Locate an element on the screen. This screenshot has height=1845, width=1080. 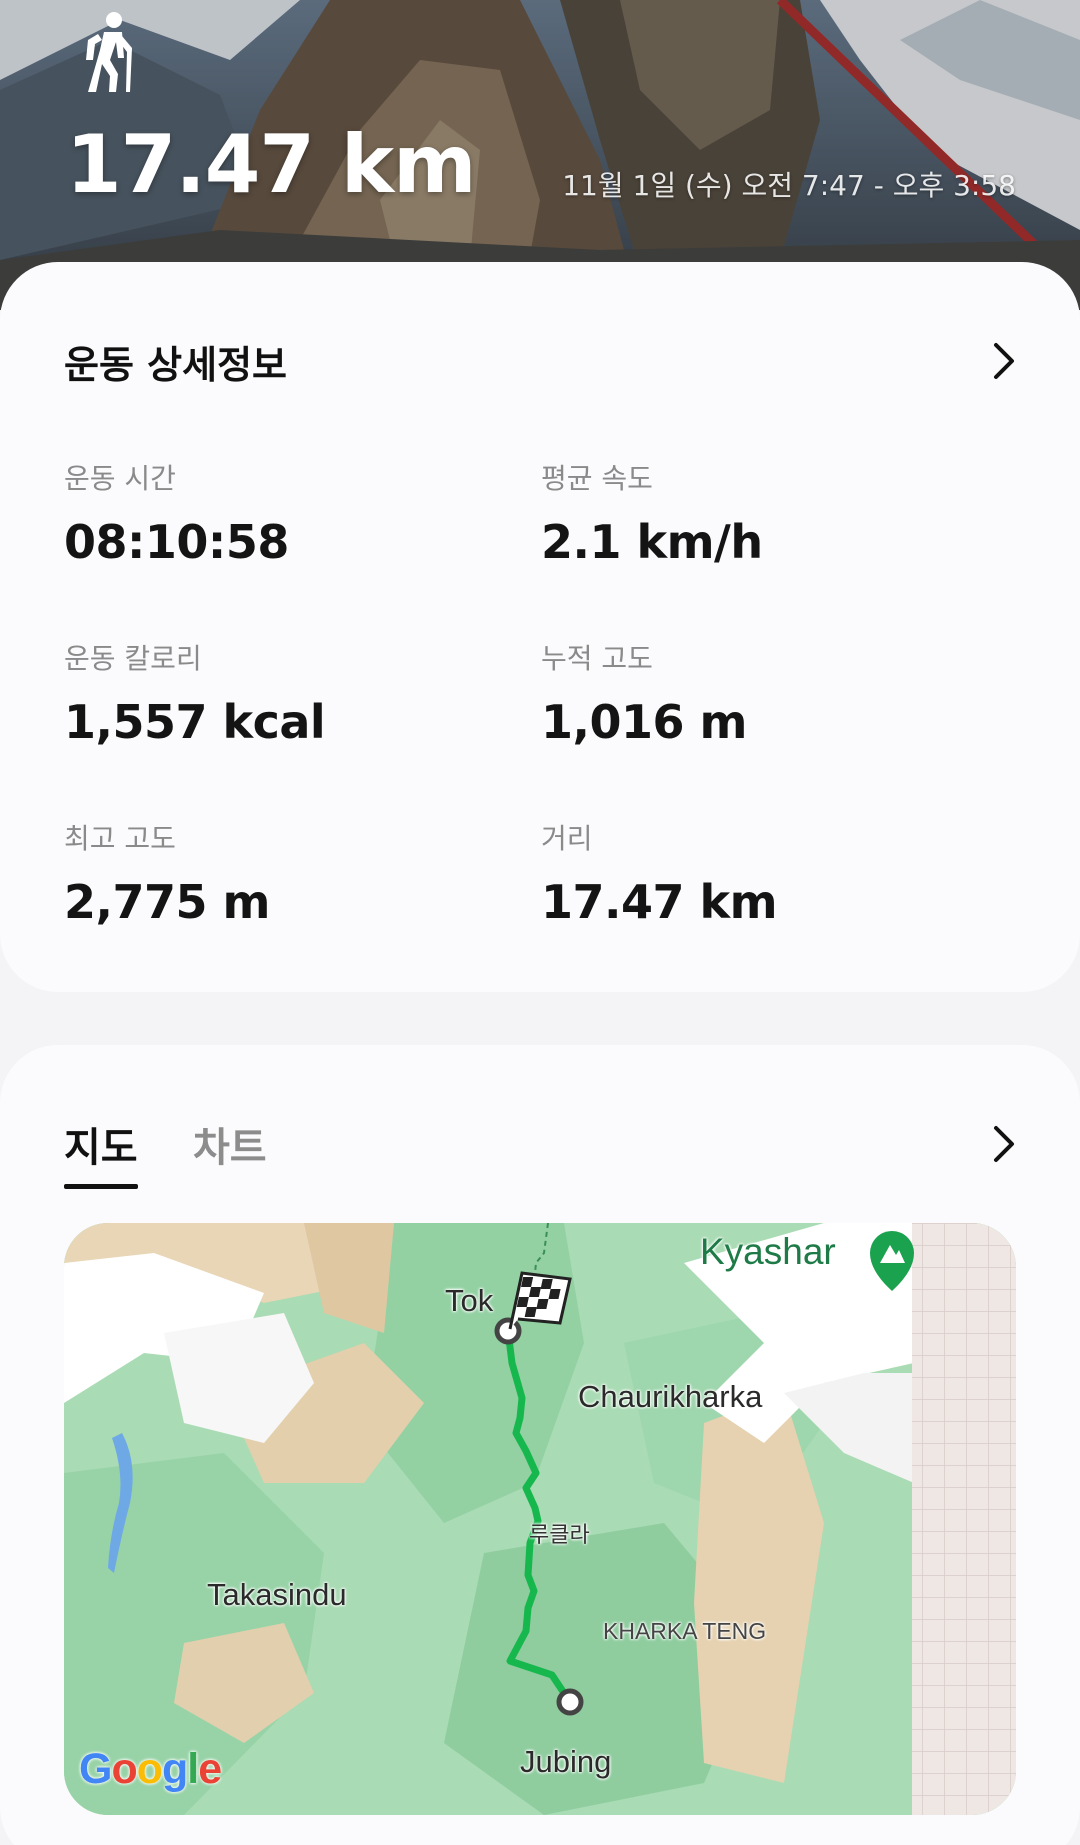
stat-label: 운동 시간 is located at coordinates (120, 478).